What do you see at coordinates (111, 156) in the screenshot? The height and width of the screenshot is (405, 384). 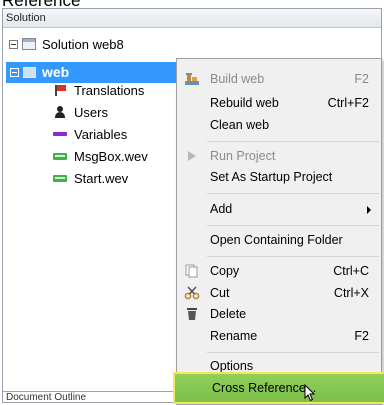 I see `tree-item-label: MsgBox.wev` at bounding box center [111, 156].